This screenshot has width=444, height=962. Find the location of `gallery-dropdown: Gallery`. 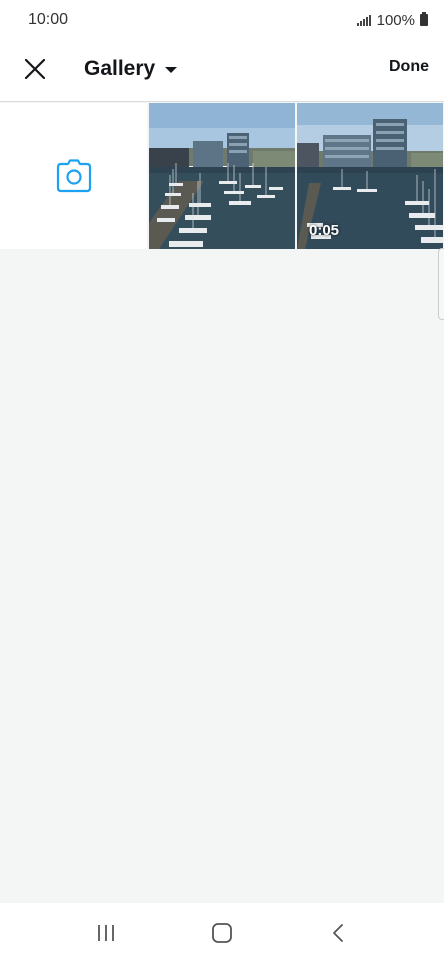

gallery-dropdown: Gallery is located at coordinates (131, 69).